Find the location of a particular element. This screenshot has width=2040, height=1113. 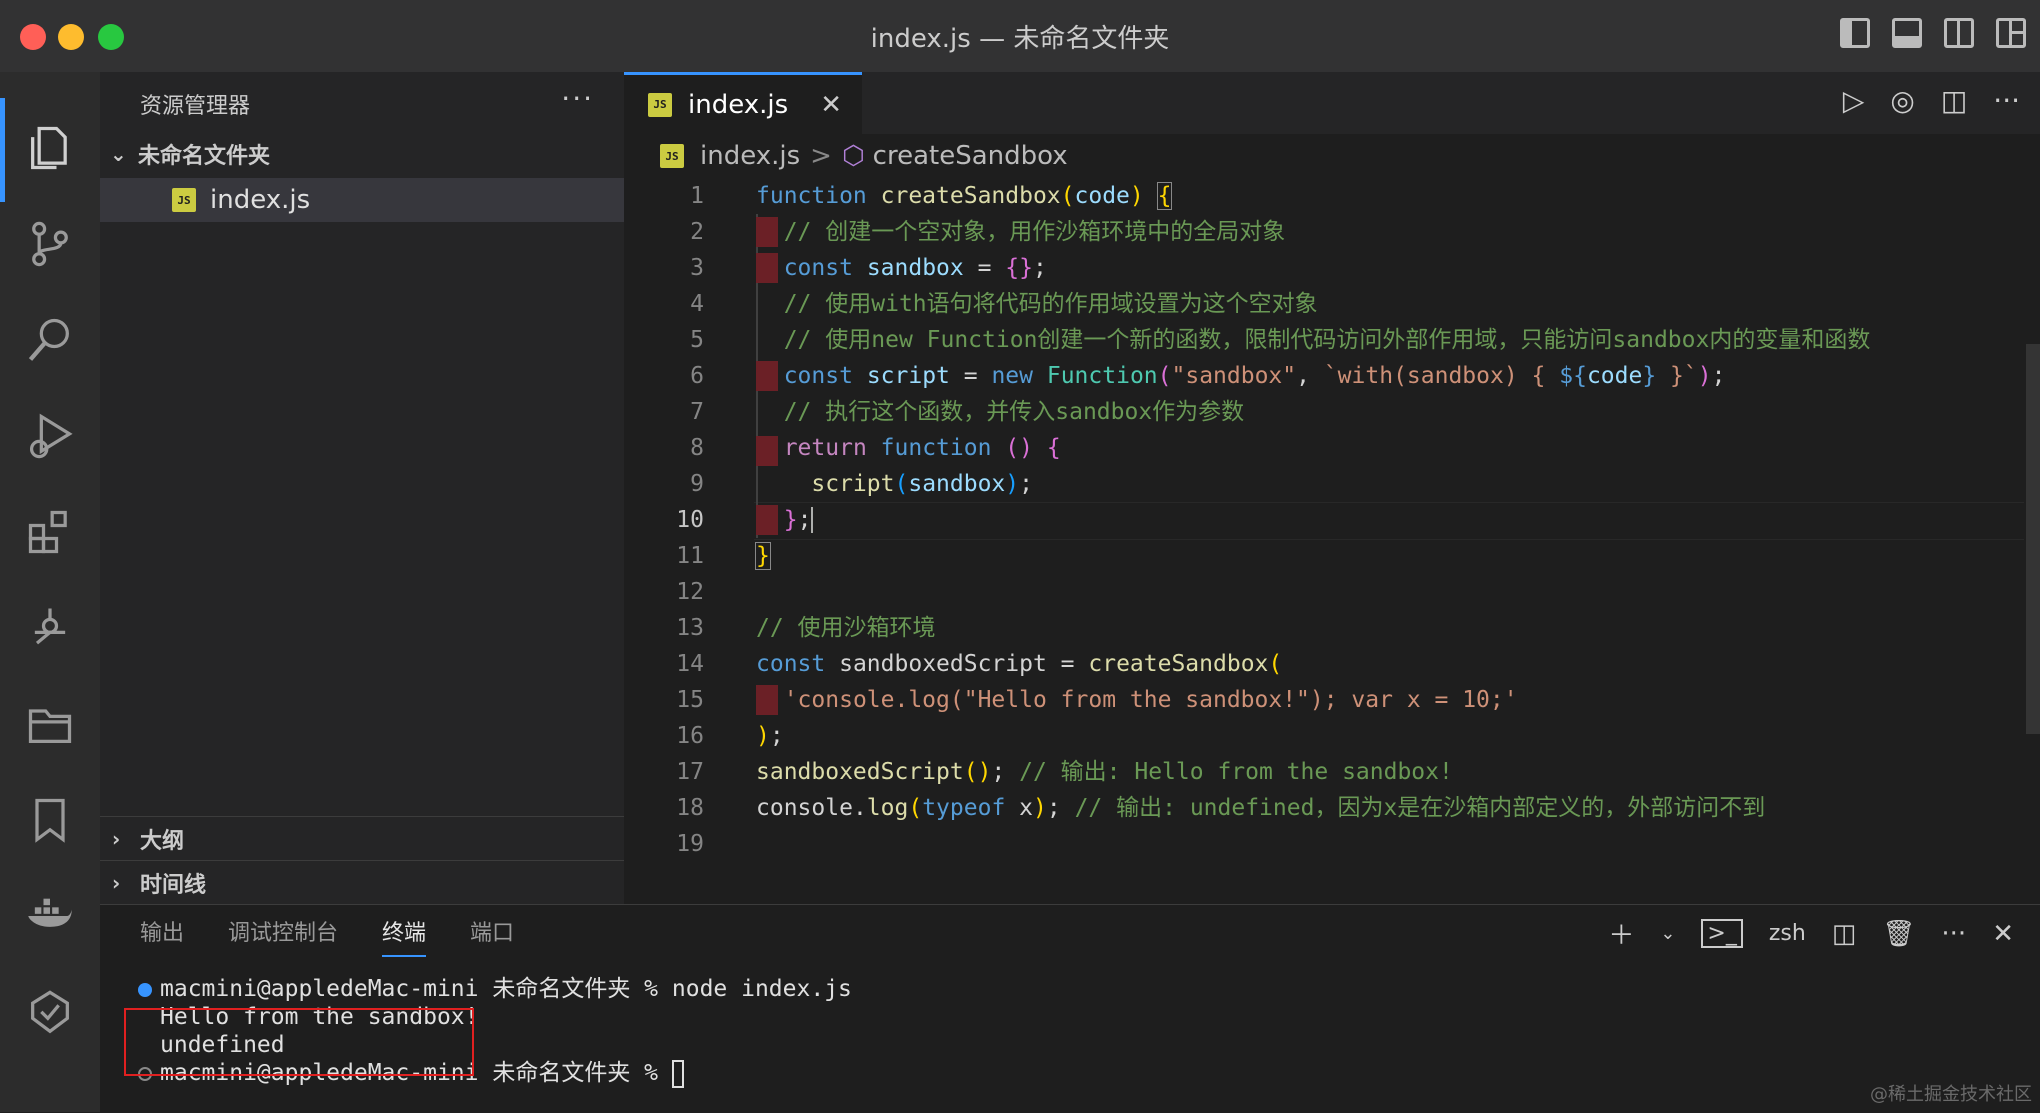

shell-name: zsh is located at coordinates (1787, 933).